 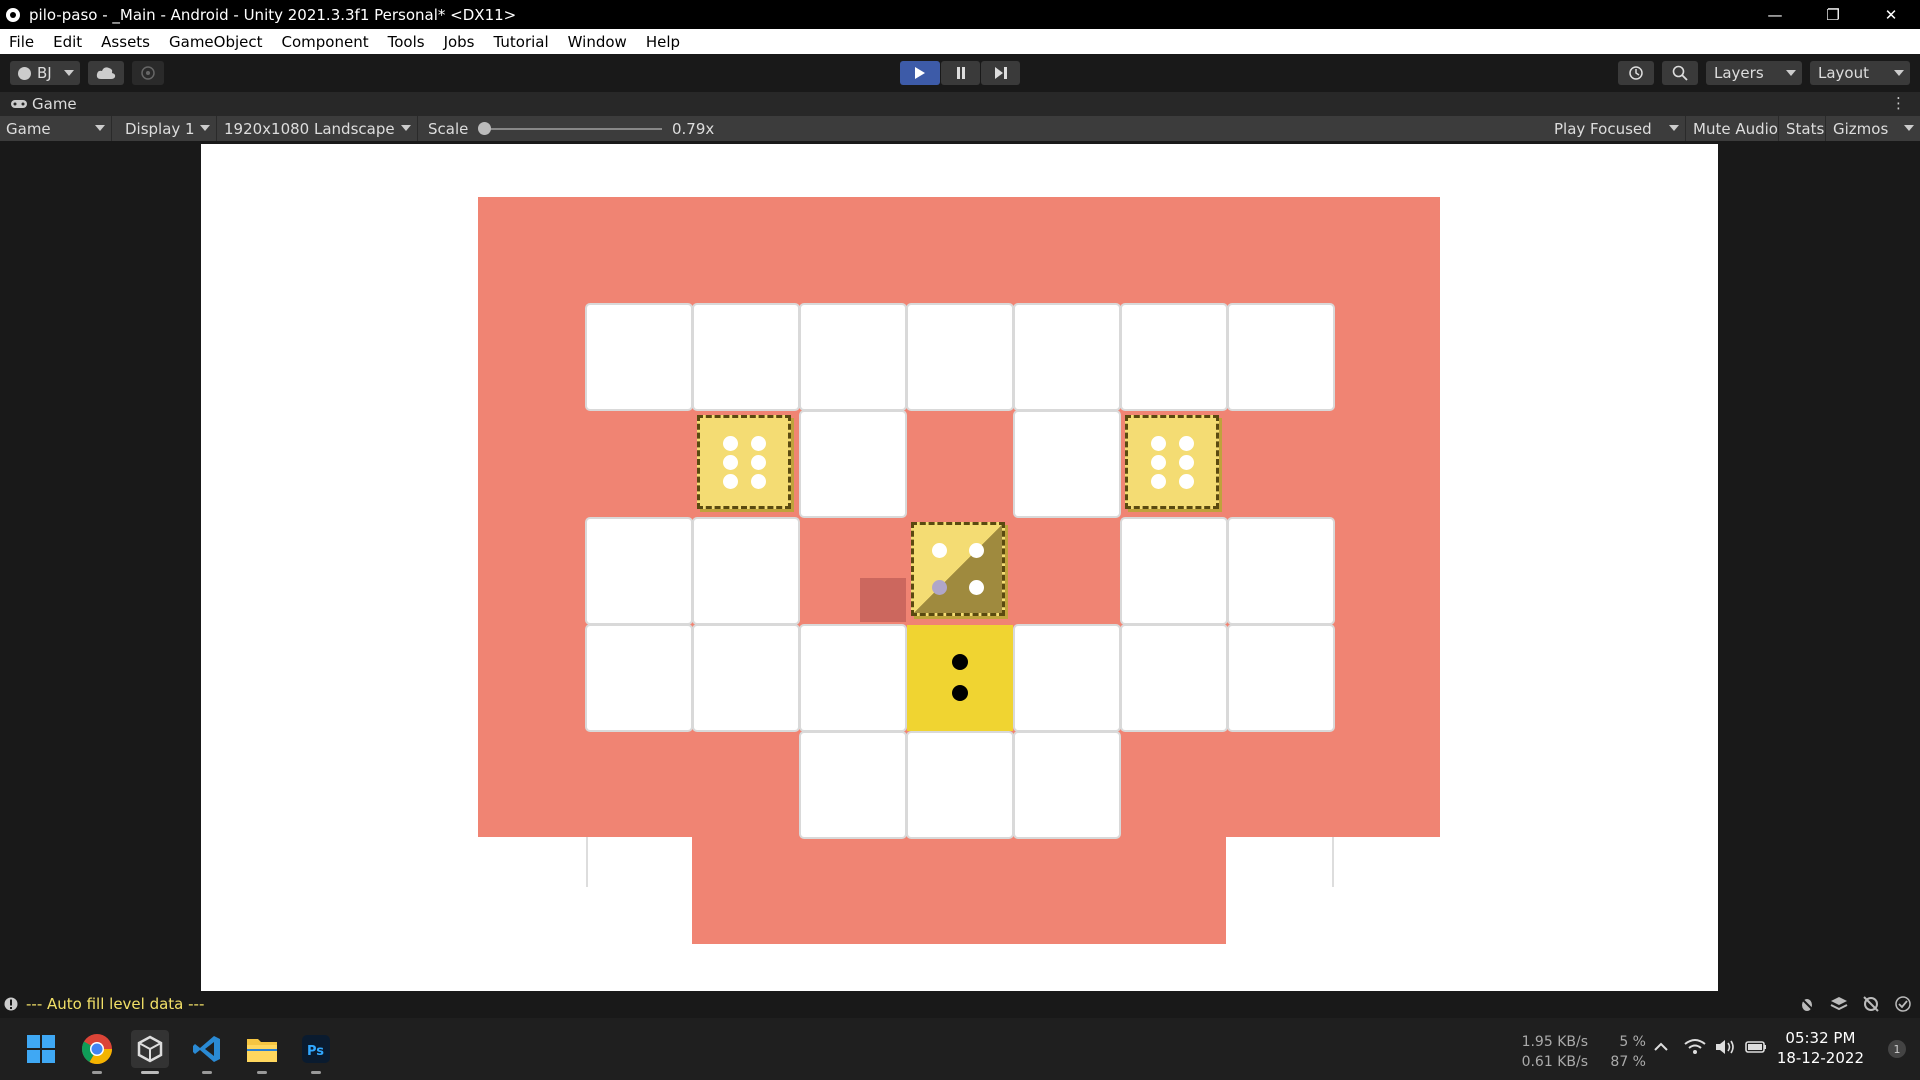 I want to click on mute-audio-label: Mute Audio, so click(x=1735, y=128).